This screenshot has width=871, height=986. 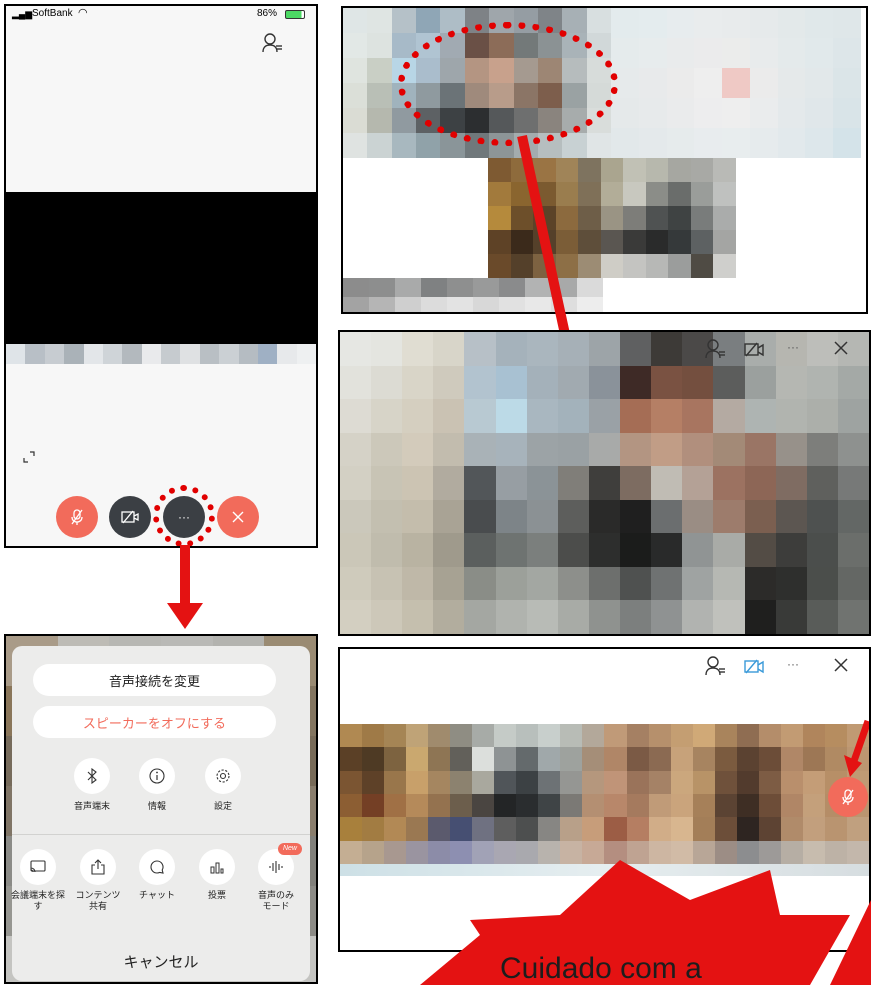 I want to click on gear-icon, so click(x=223, y=776).